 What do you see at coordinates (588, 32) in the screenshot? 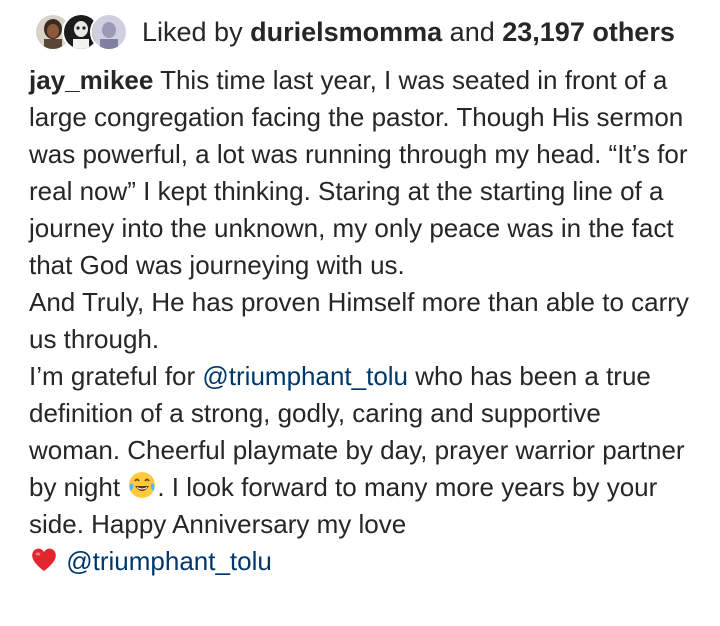
I see `likes-count: 23,197 others` at bounding box center [588, 32].